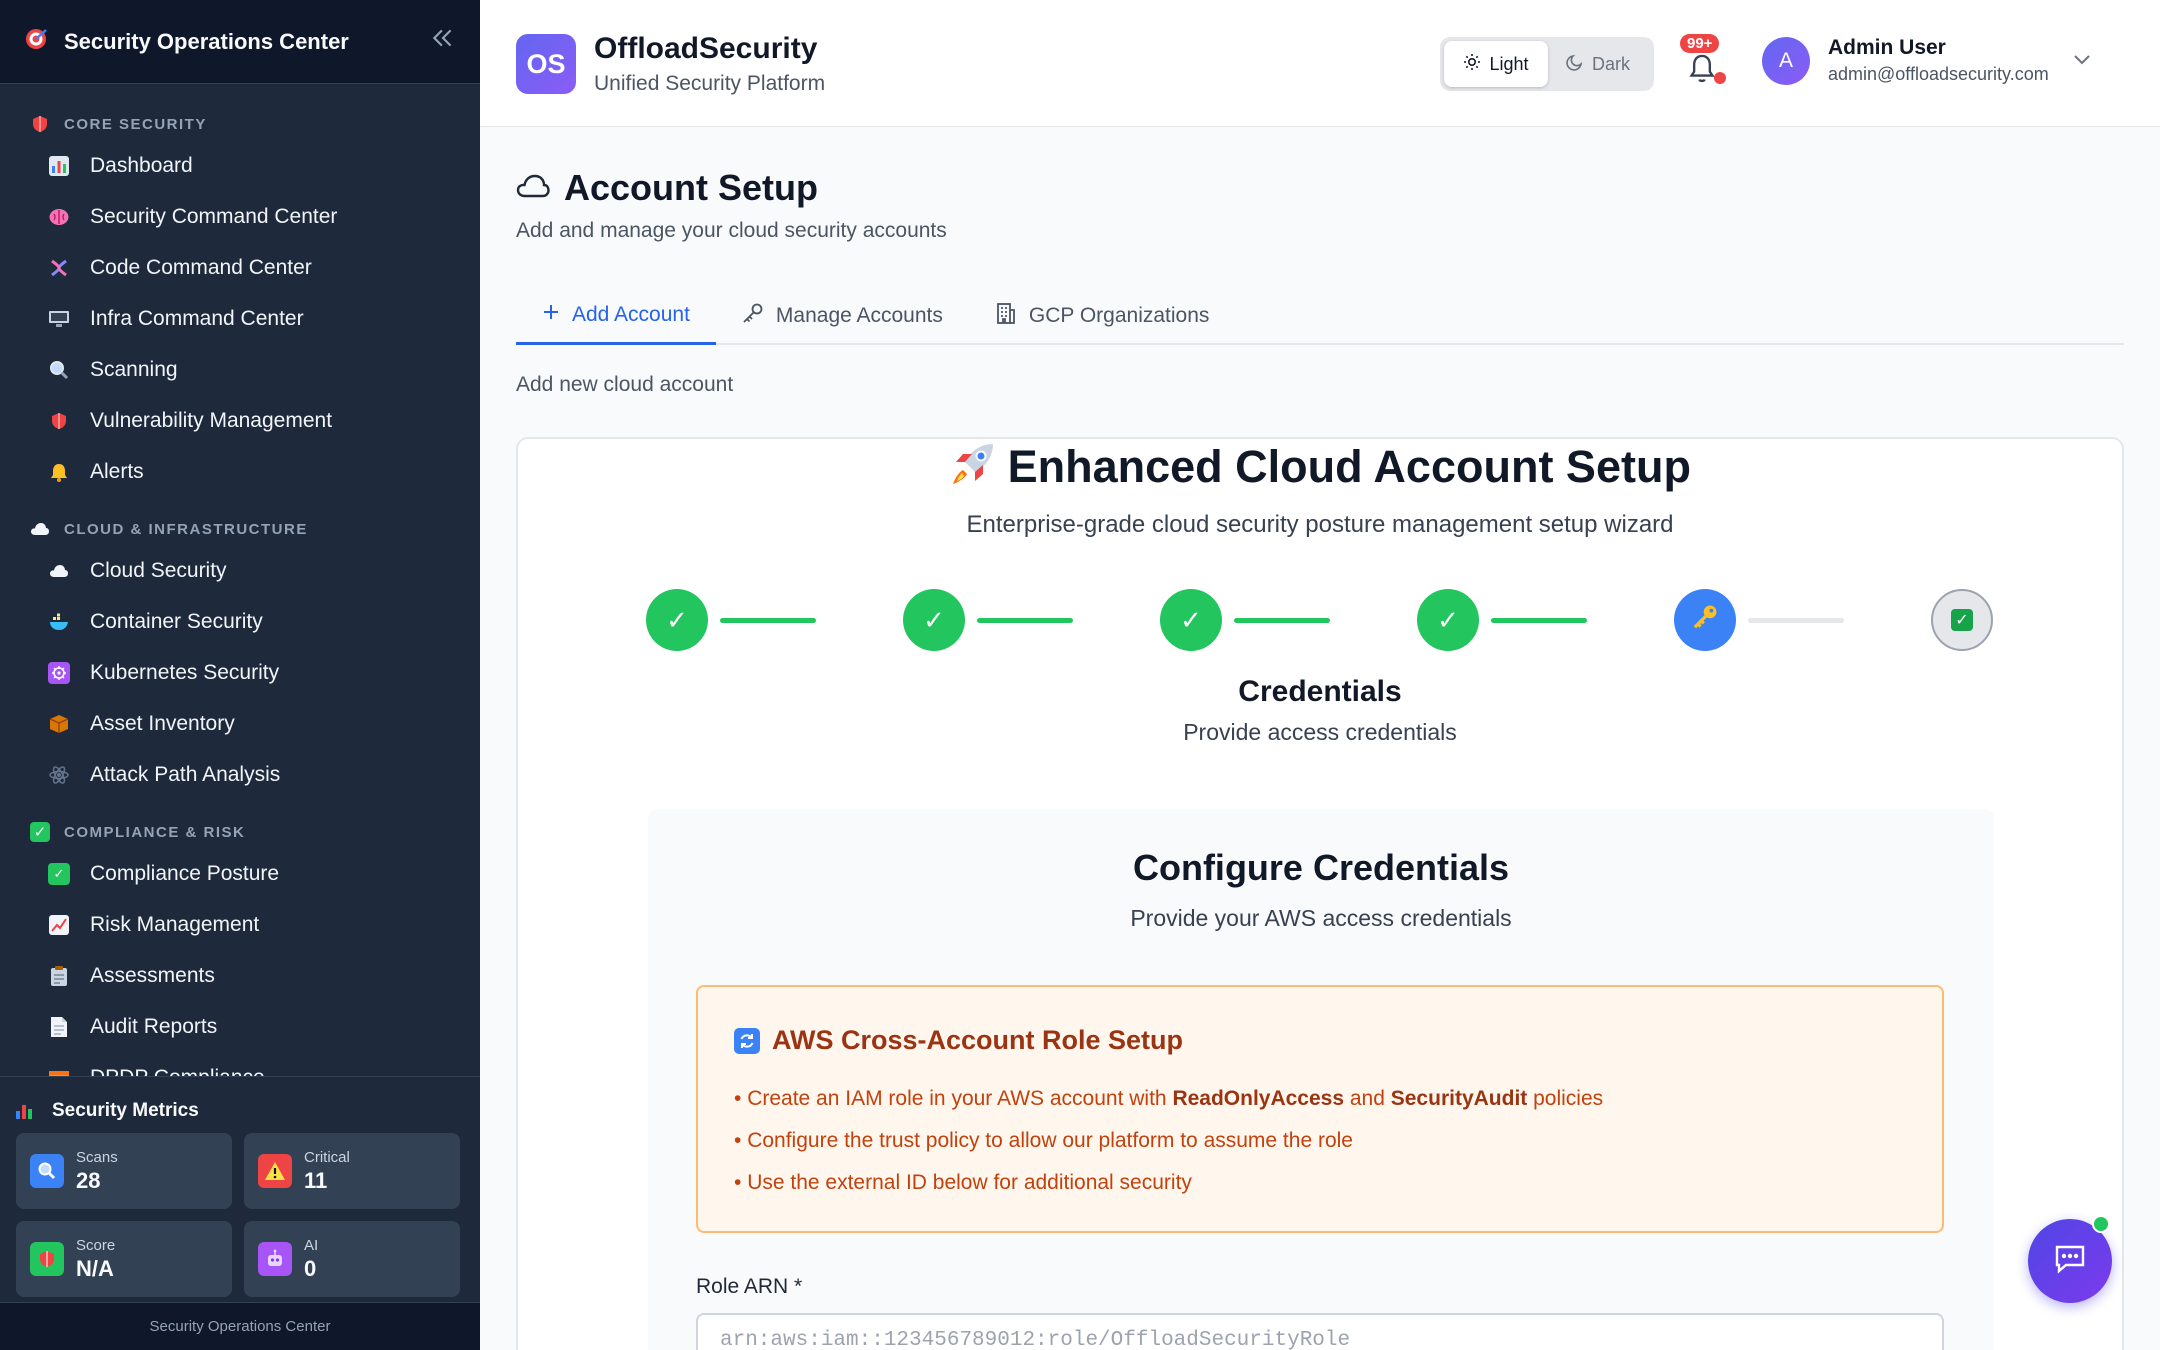 The image size is (2160, 1350). I want to click on metric-label: Critical, so click(327, 1157).